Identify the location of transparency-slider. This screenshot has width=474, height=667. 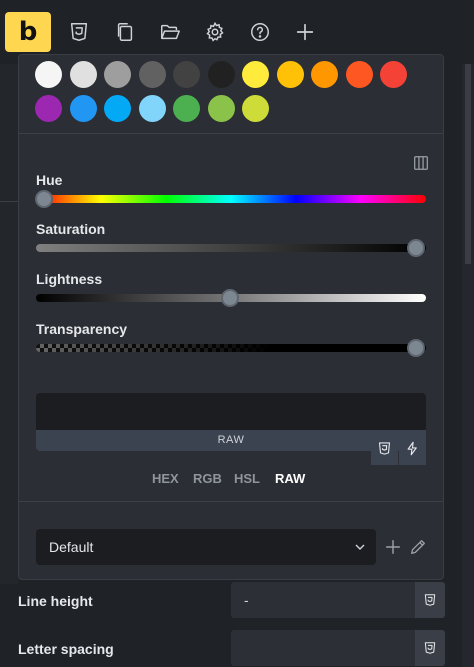
(231, 348).